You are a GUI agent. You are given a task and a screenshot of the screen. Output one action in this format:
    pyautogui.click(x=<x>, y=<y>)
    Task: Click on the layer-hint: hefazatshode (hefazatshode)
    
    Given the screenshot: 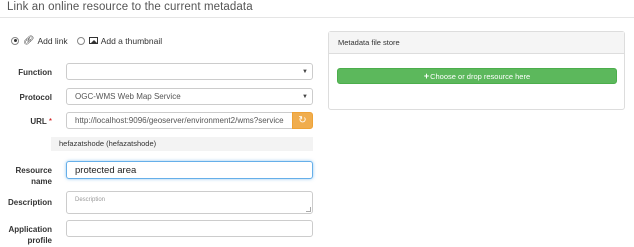 What is the action you would take?
    pyautogui.click(x=182, y=144)
    